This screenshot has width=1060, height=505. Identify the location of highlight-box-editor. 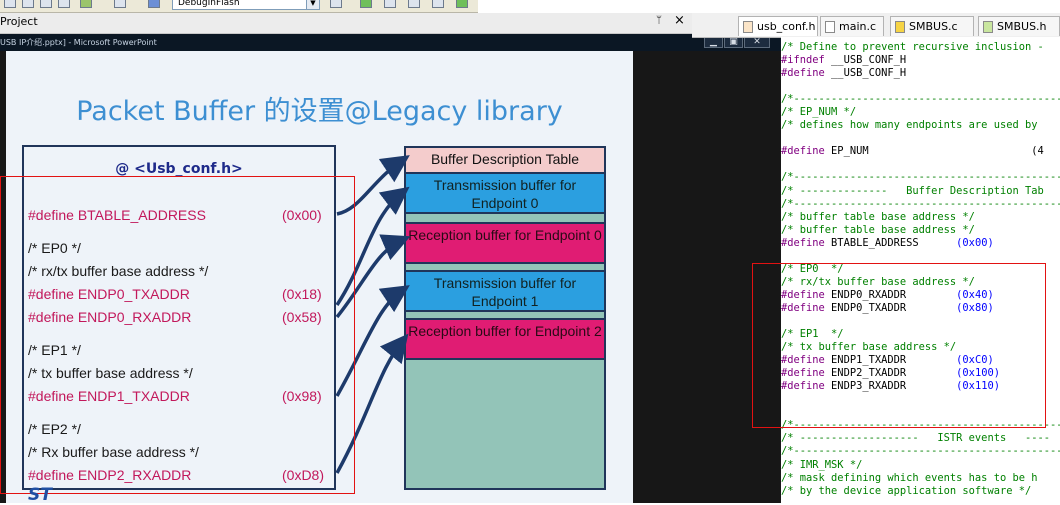
(899, 345).